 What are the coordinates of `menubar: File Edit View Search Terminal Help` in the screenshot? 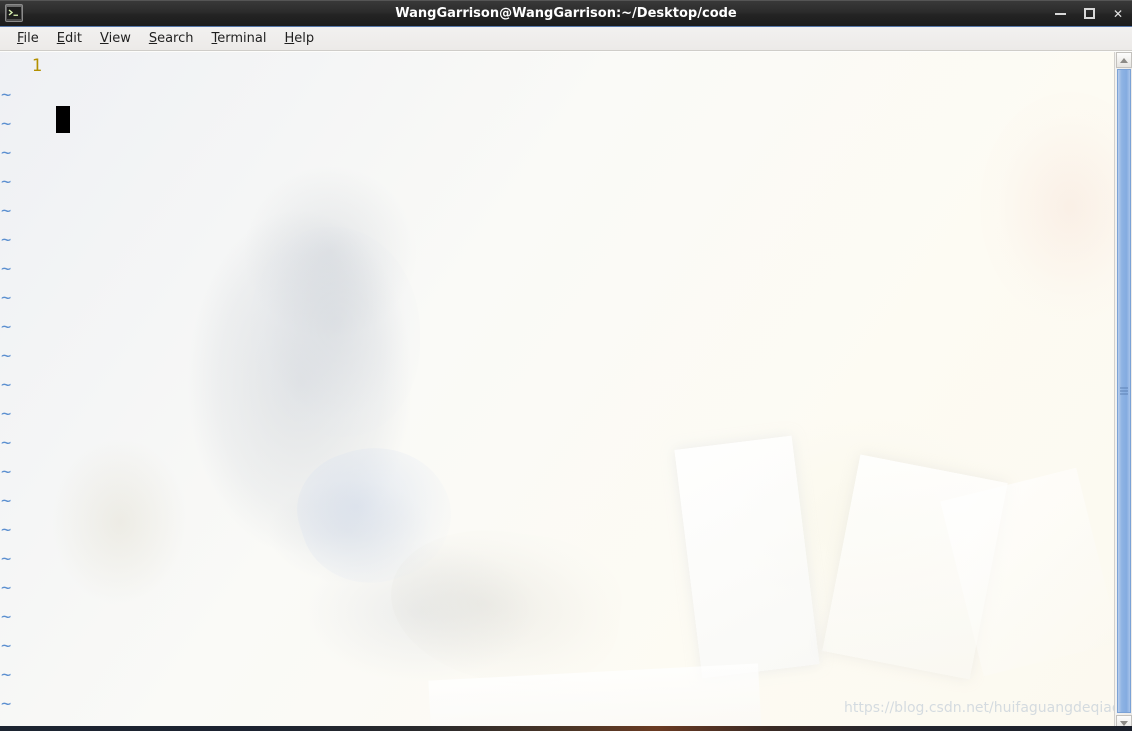 It's located at (566, 39).